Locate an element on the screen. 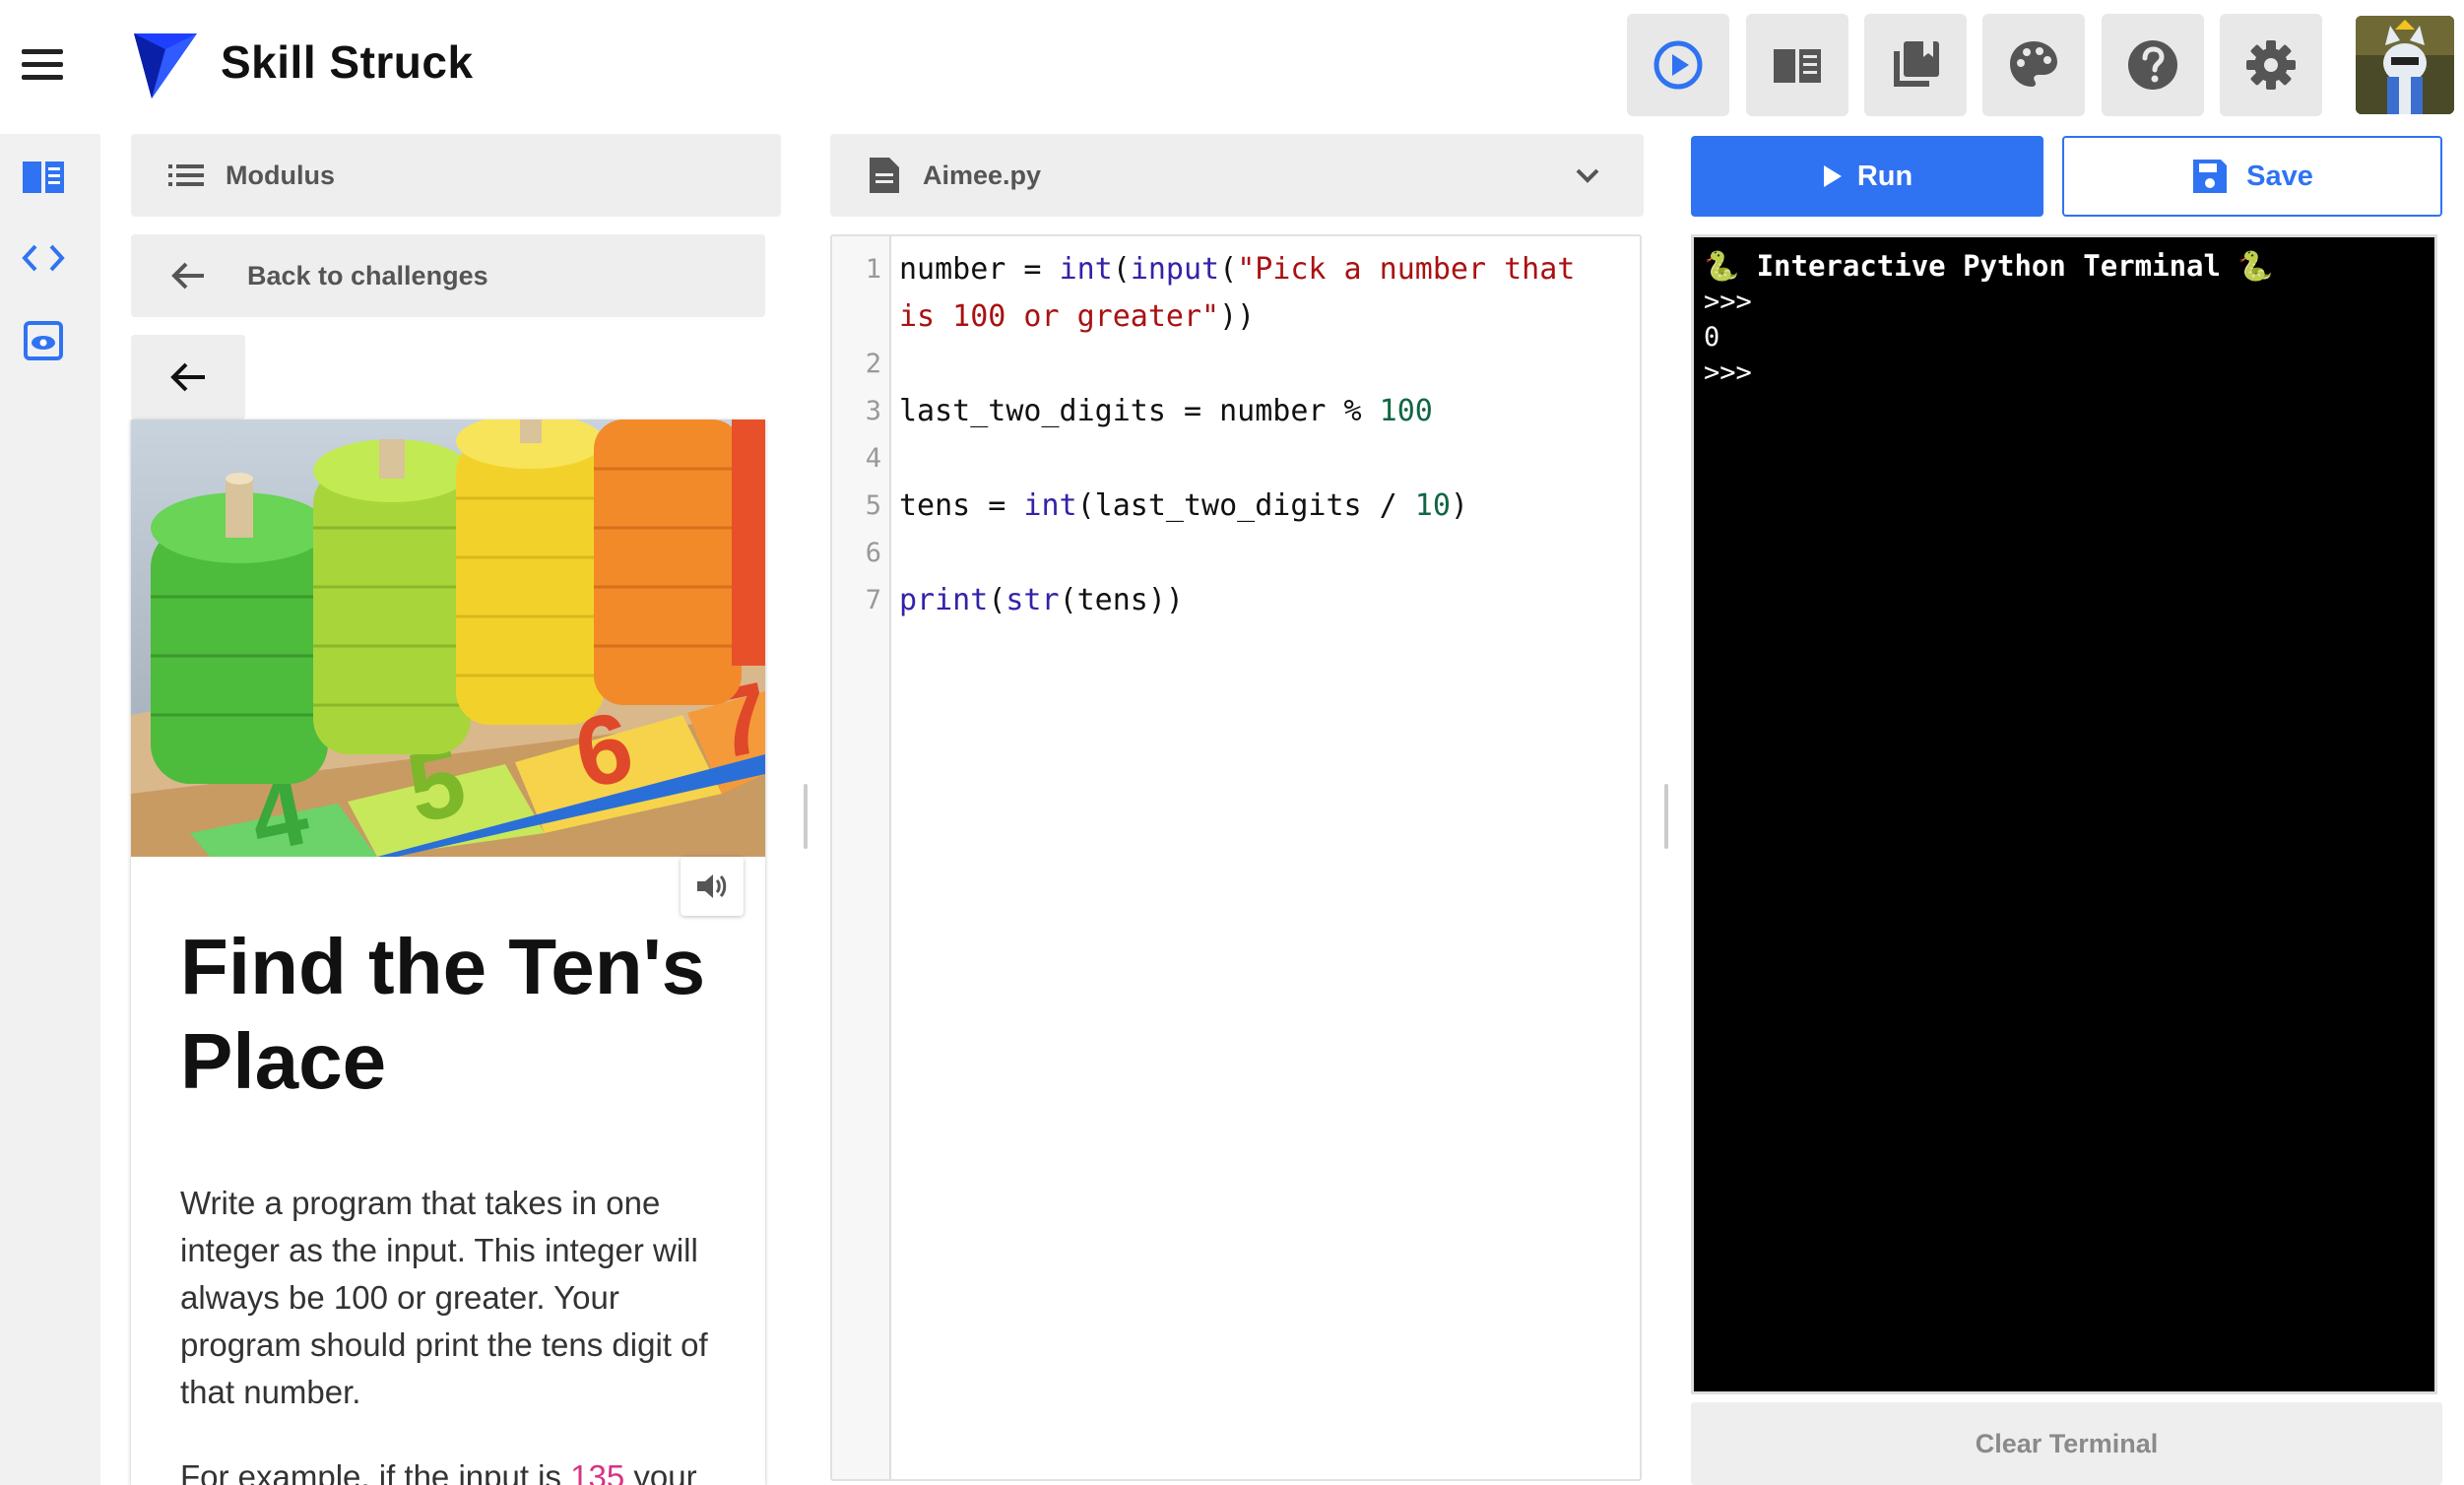 The image size is (2464, 1485). code-icon is located at coordinates (43, 258).